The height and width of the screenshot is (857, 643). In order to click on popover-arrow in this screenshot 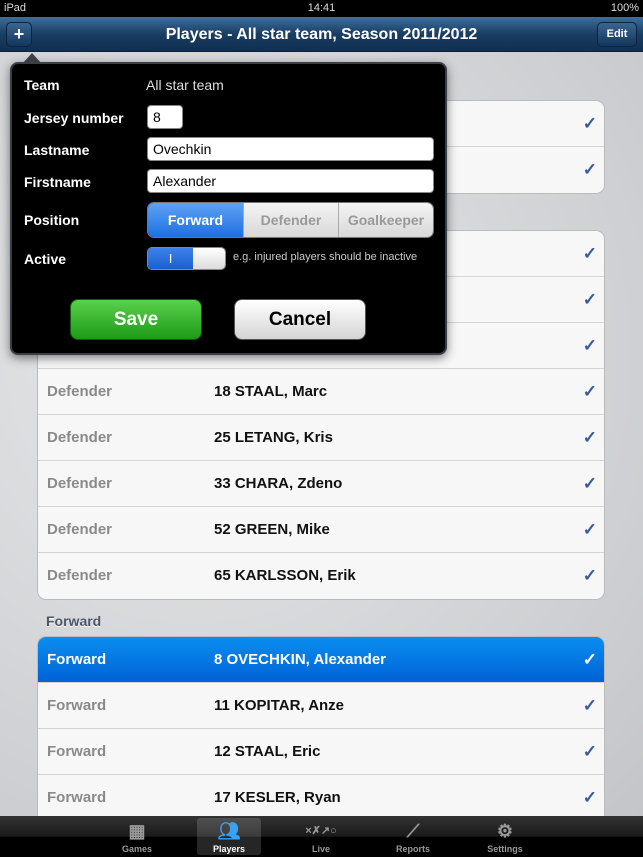, I will do `click(32, 58)`.